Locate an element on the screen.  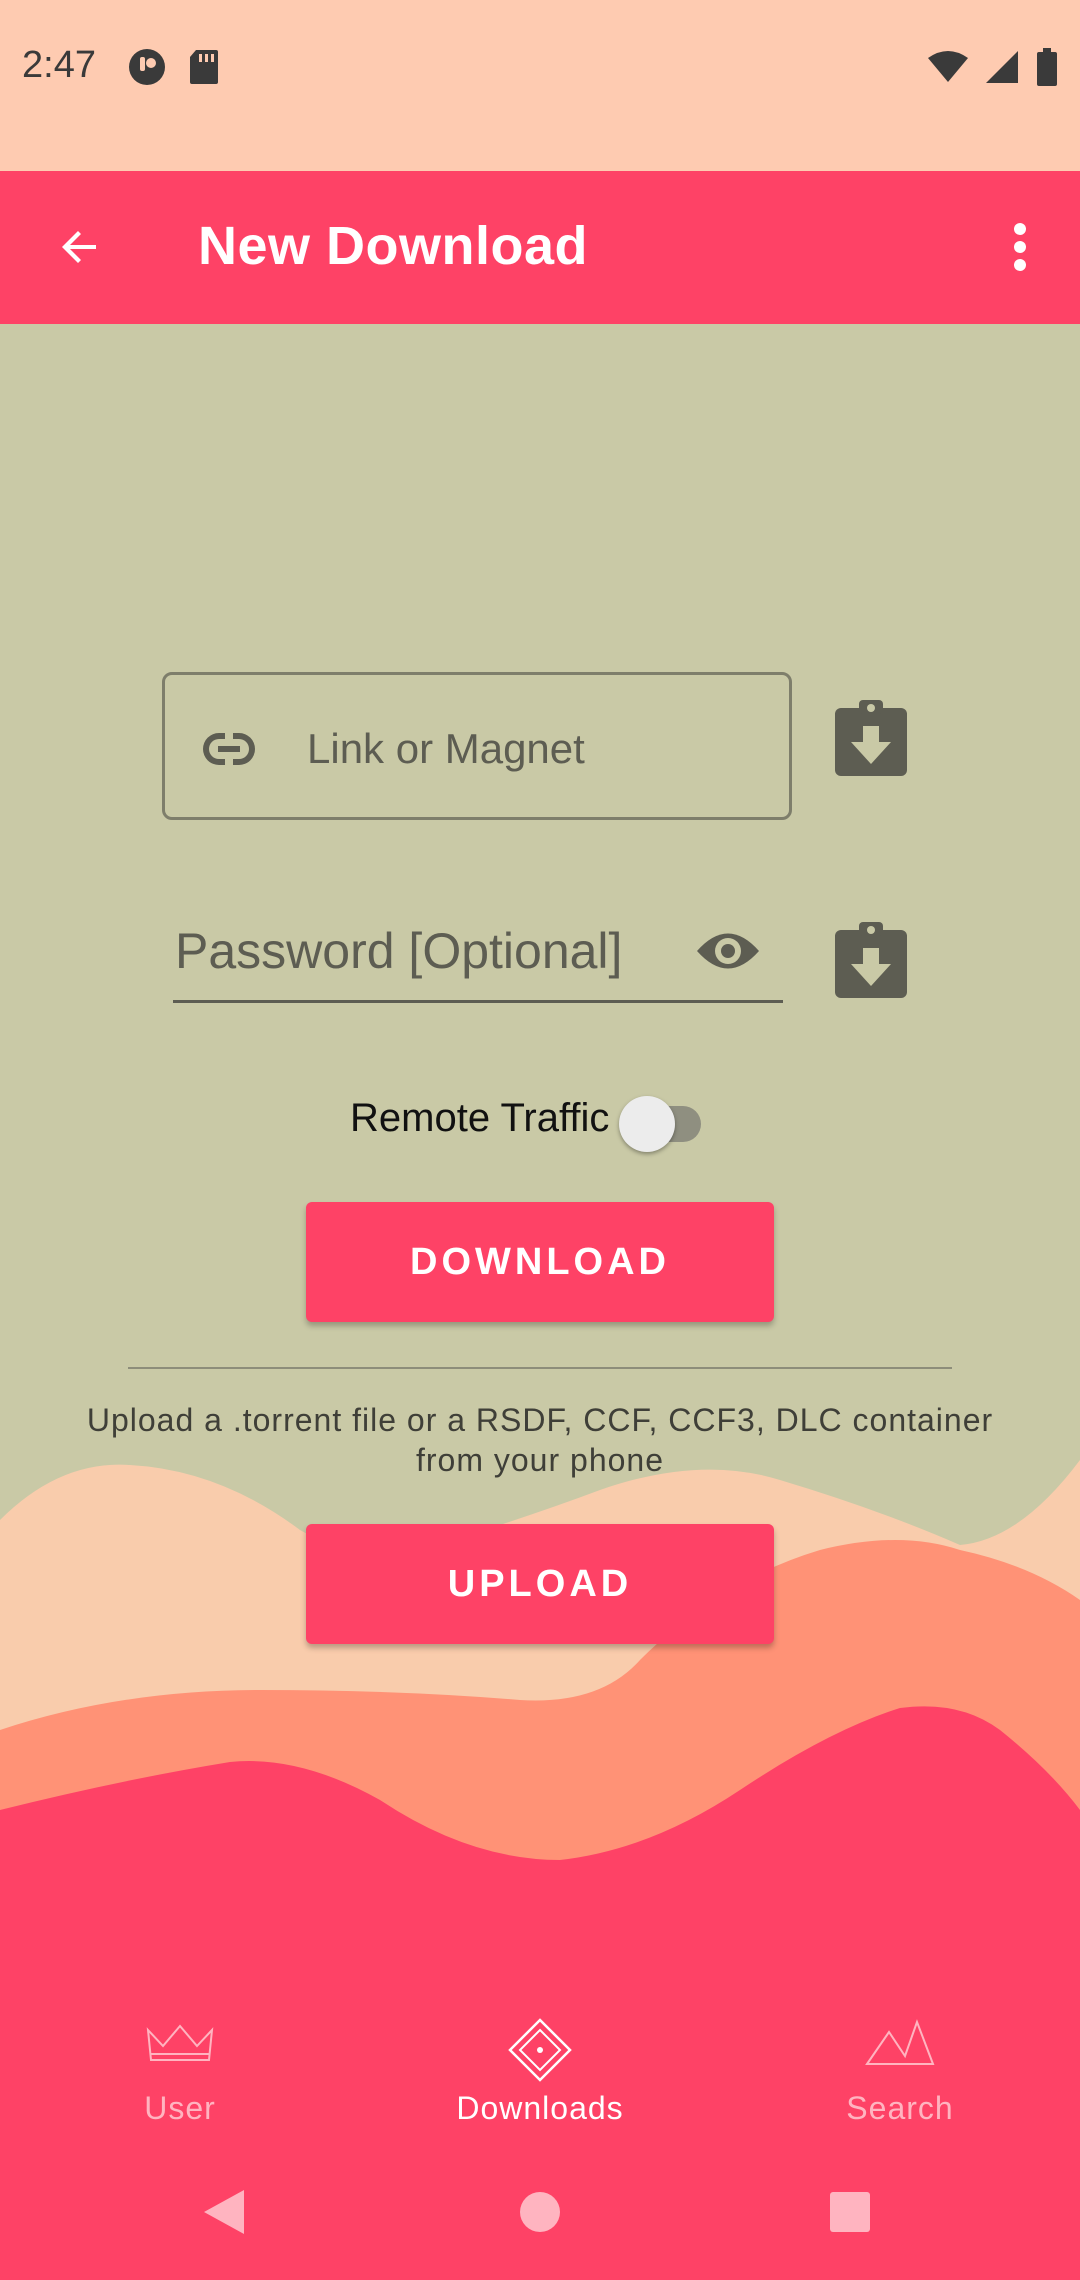
system-navigation-bar is located at coordinates (540, 2215).